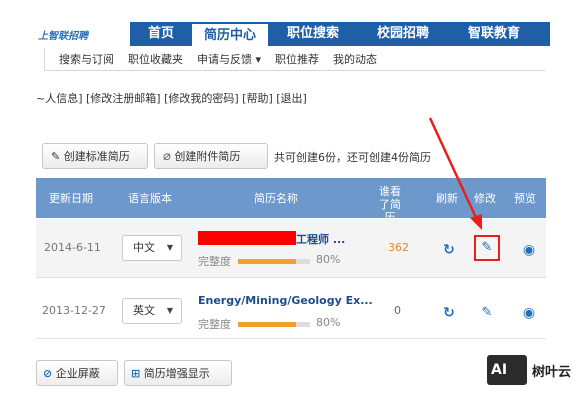 The height and width of the screenshot is (401, 587). I want to click on annotation-arrow, so click(455, 173).